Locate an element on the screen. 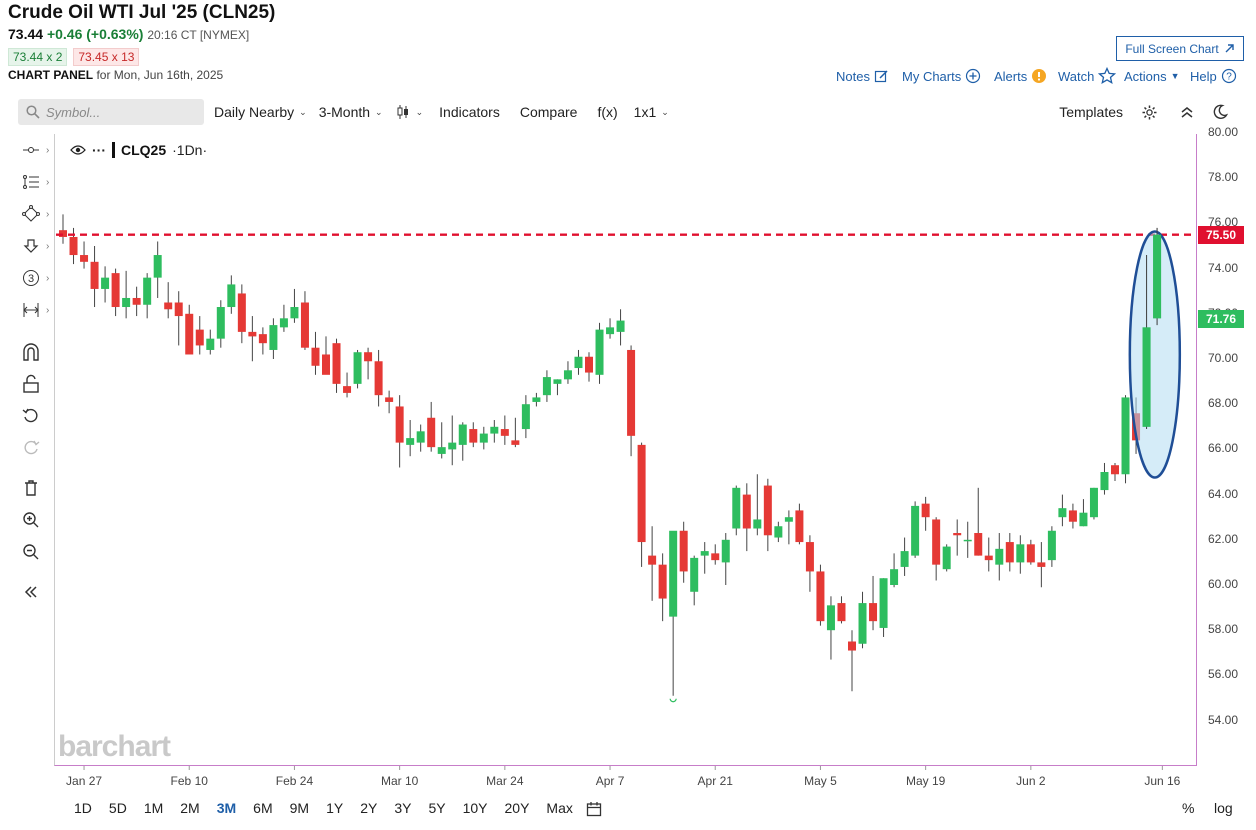 The image size is (1256, 830). y-tick-label: 56.00 is located at coordinates (1223, 674).